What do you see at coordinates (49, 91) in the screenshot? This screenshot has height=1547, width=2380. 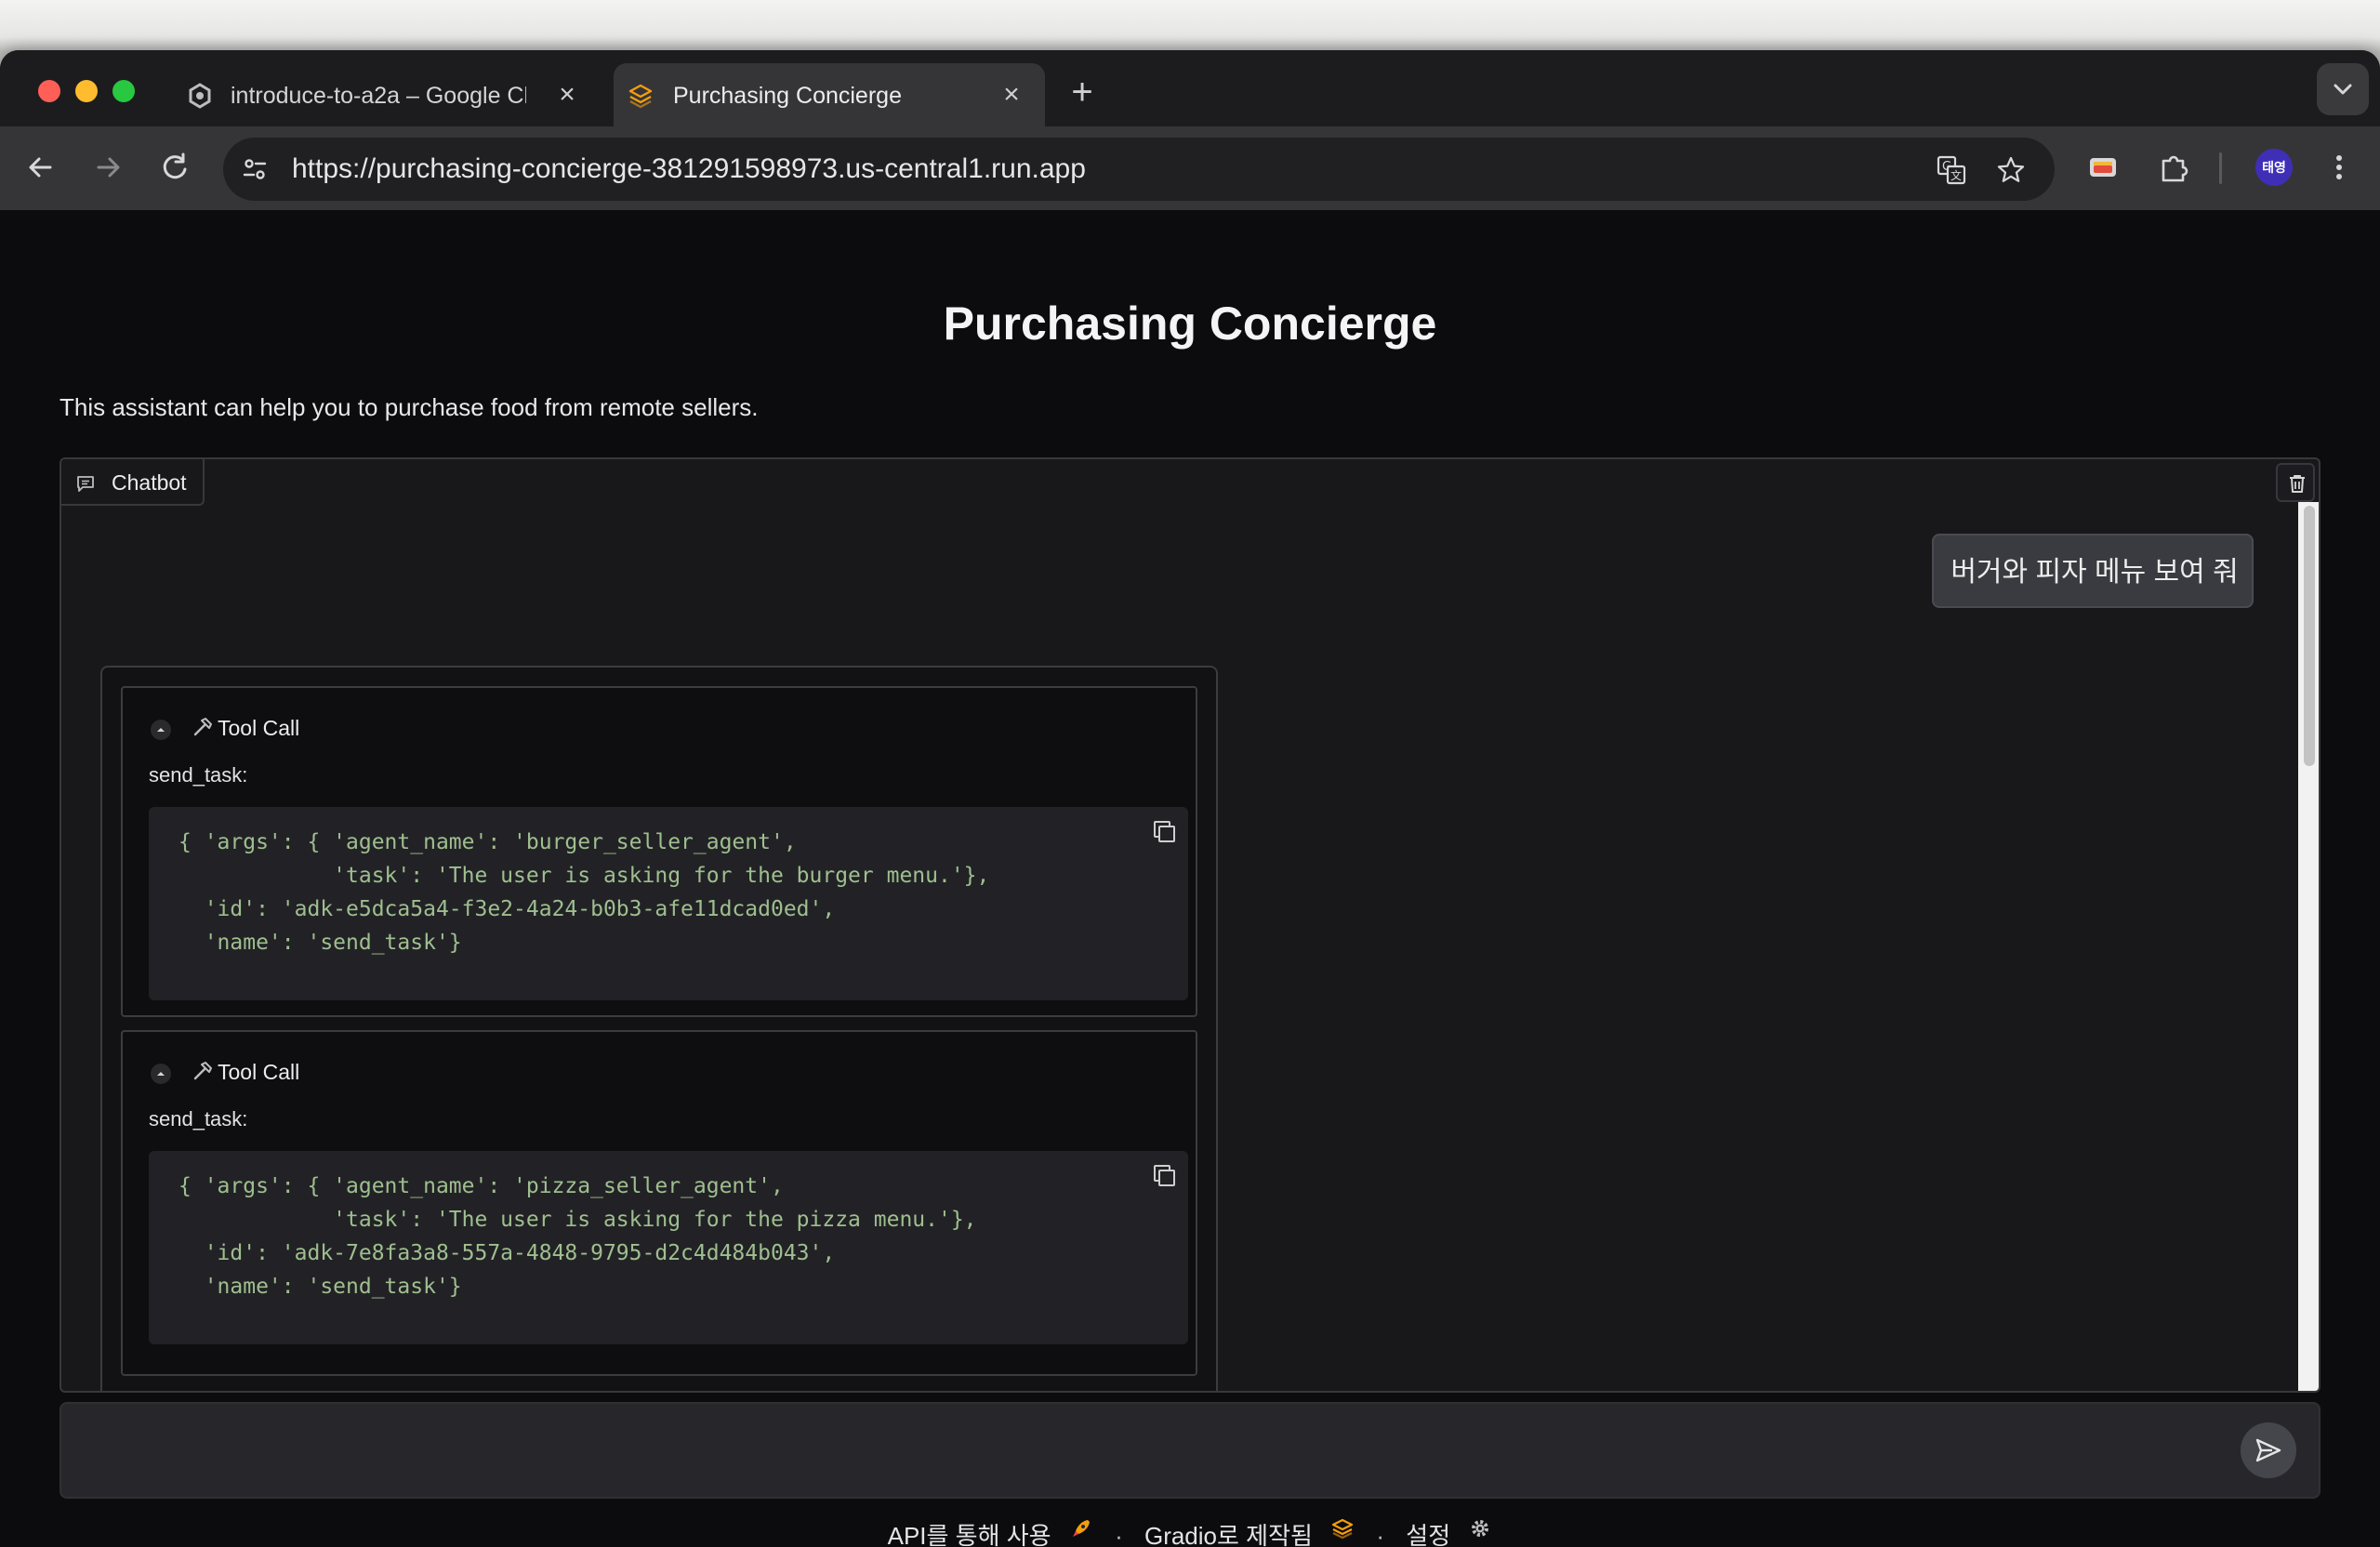 I see `window-close-button` at bounding box center [49, 91].